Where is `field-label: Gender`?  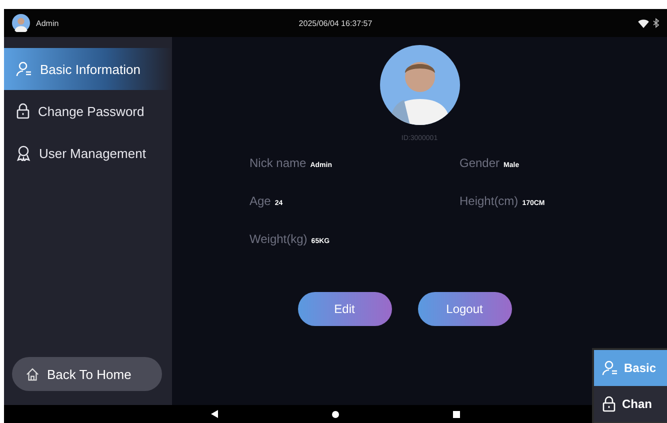
field-label: Gender is located at coordinates (480, 163).